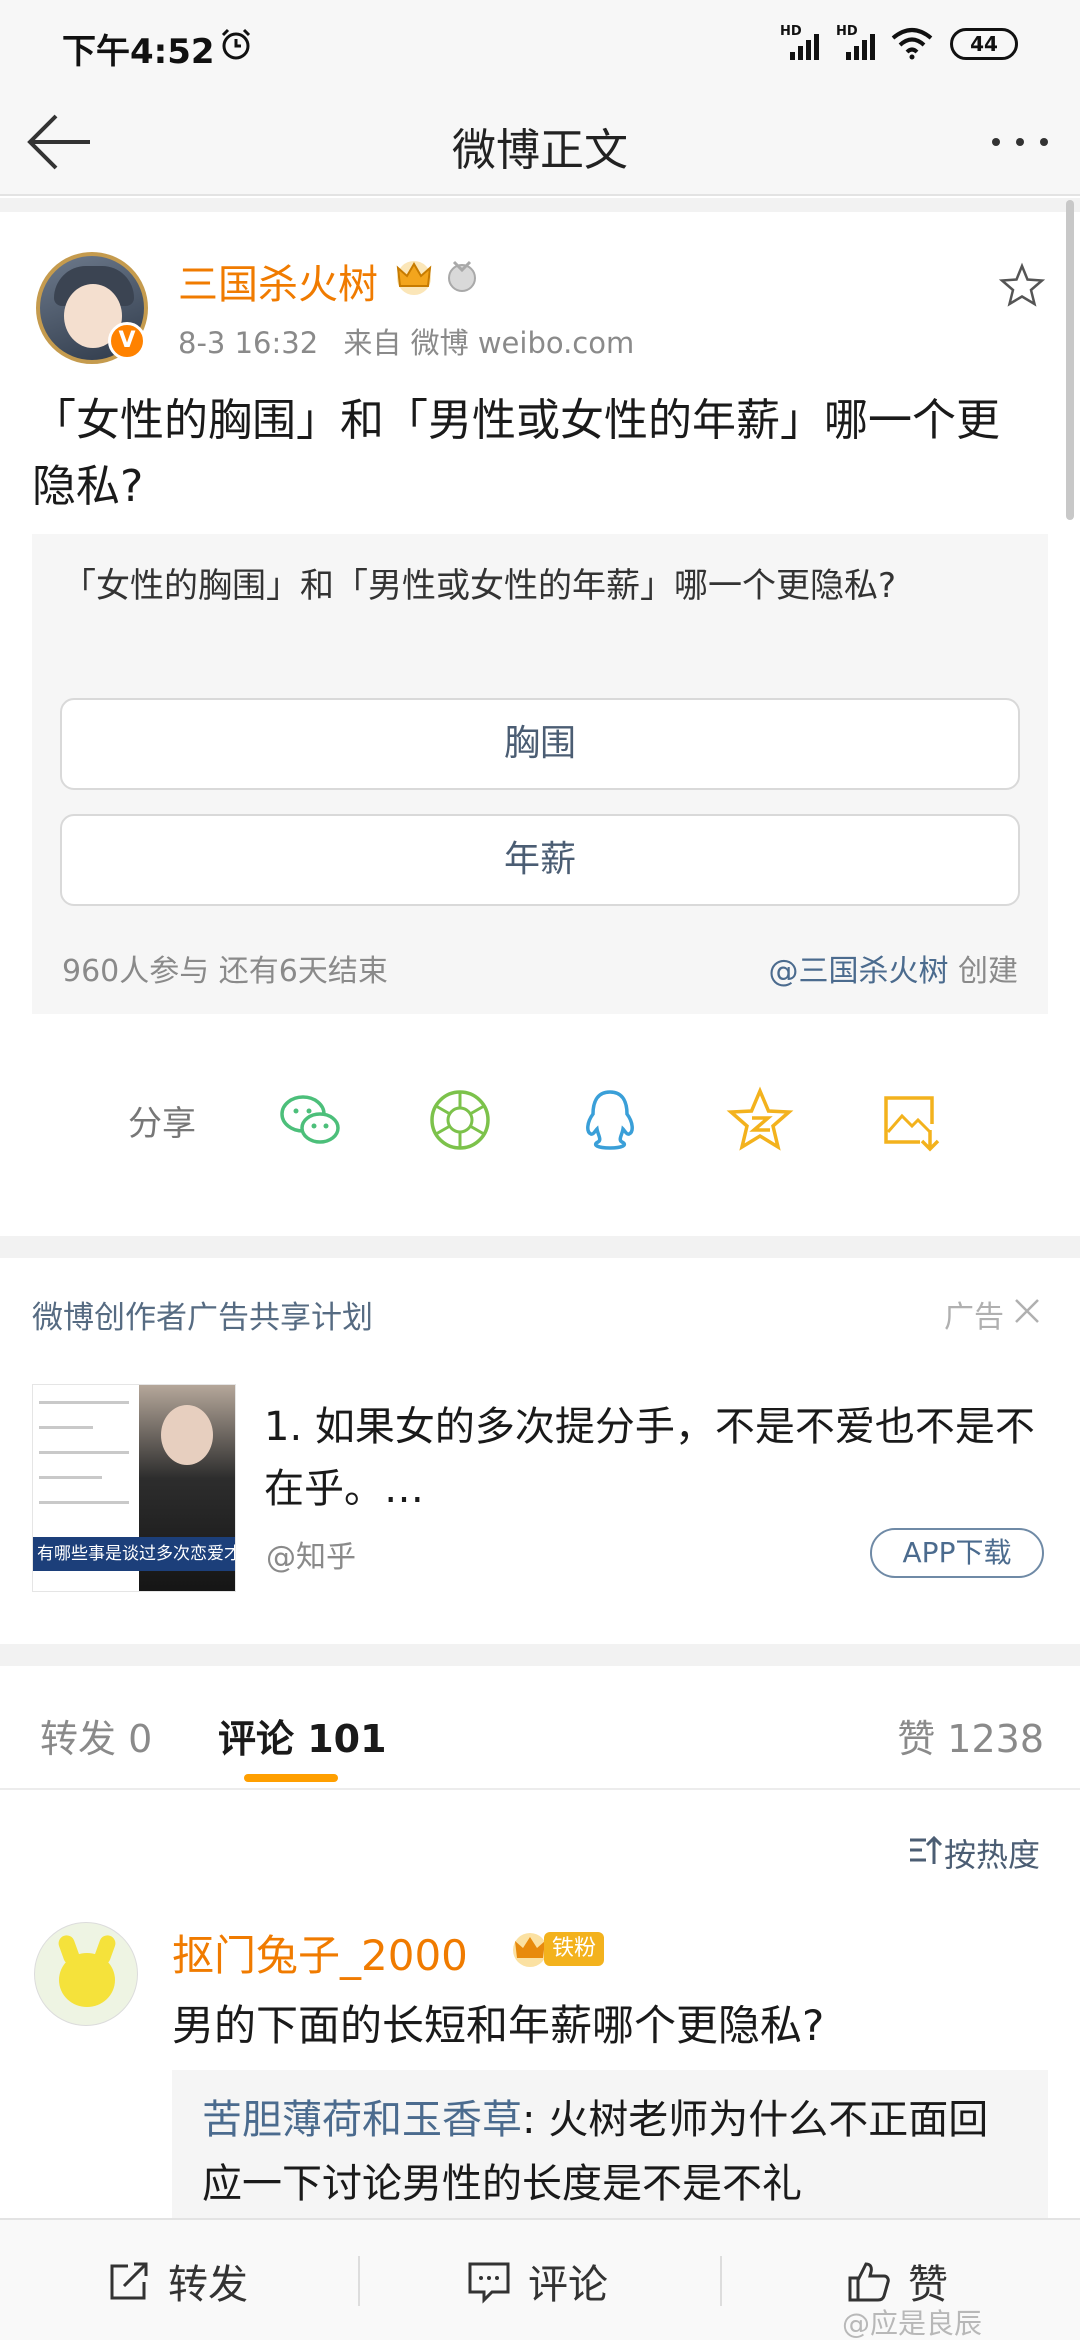 Image resolution: width=1080 pixels, height=2340 pixels. I want to click on nav-bar: 微博正文, so click(540, 142).